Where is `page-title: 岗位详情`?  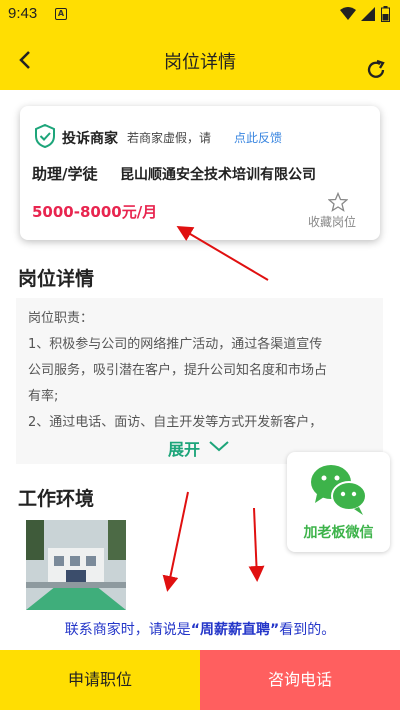 page-title: 岗位详情 is located at coordinates (200, 62).